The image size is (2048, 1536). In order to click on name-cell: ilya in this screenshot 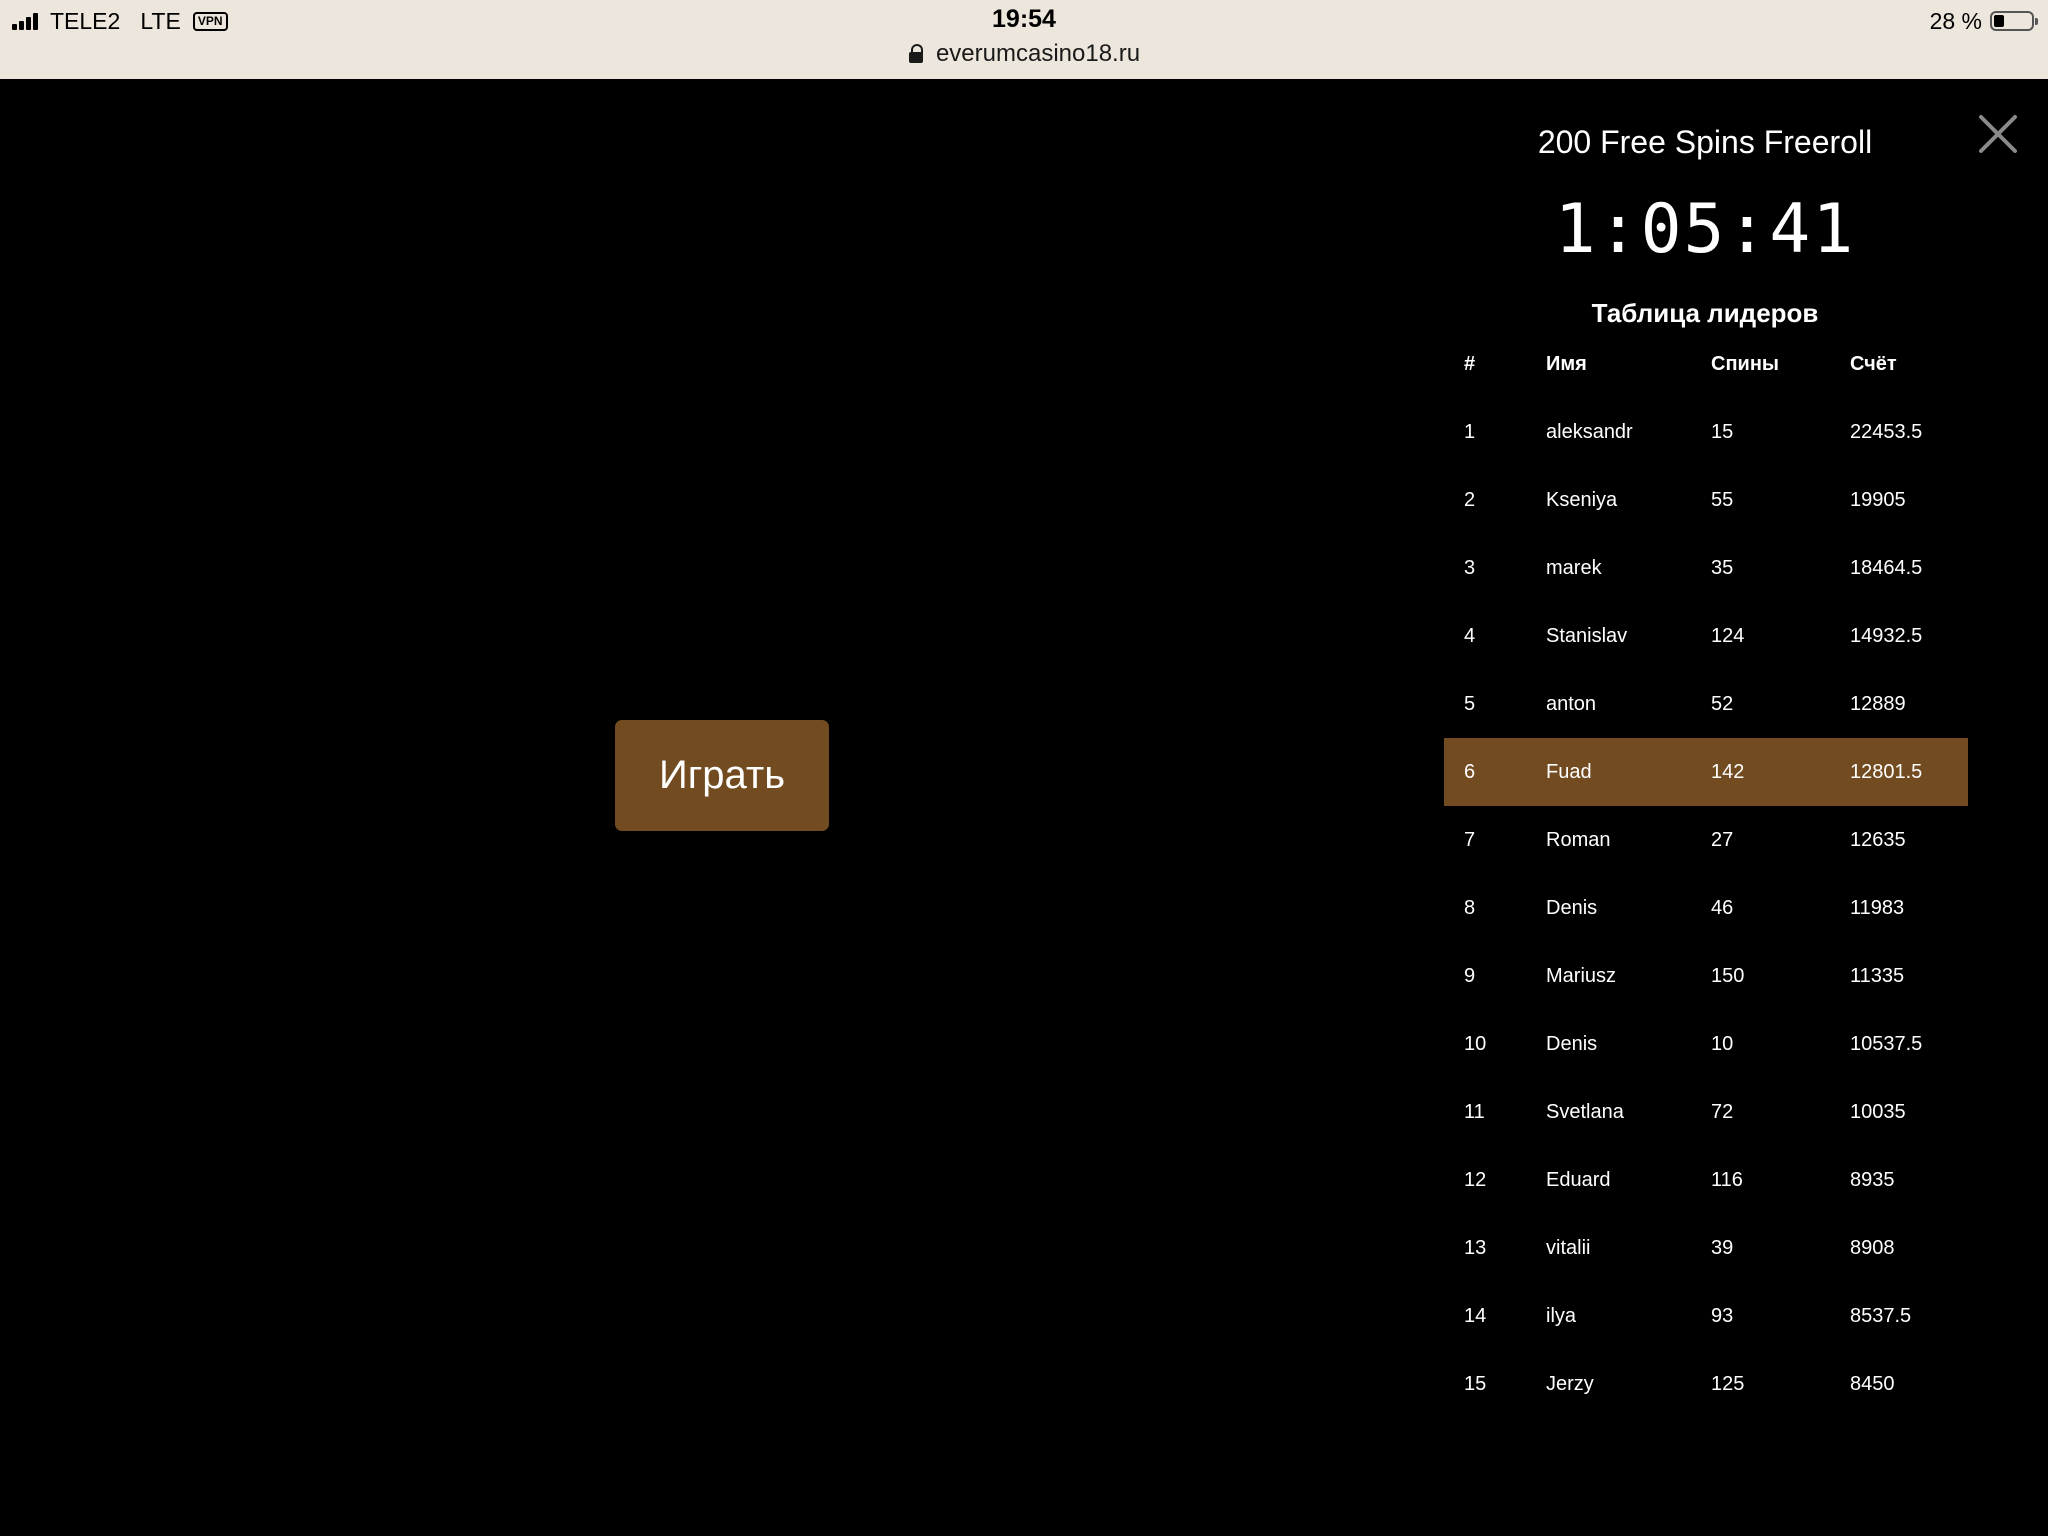, I will do `click(1561, 1315)`.